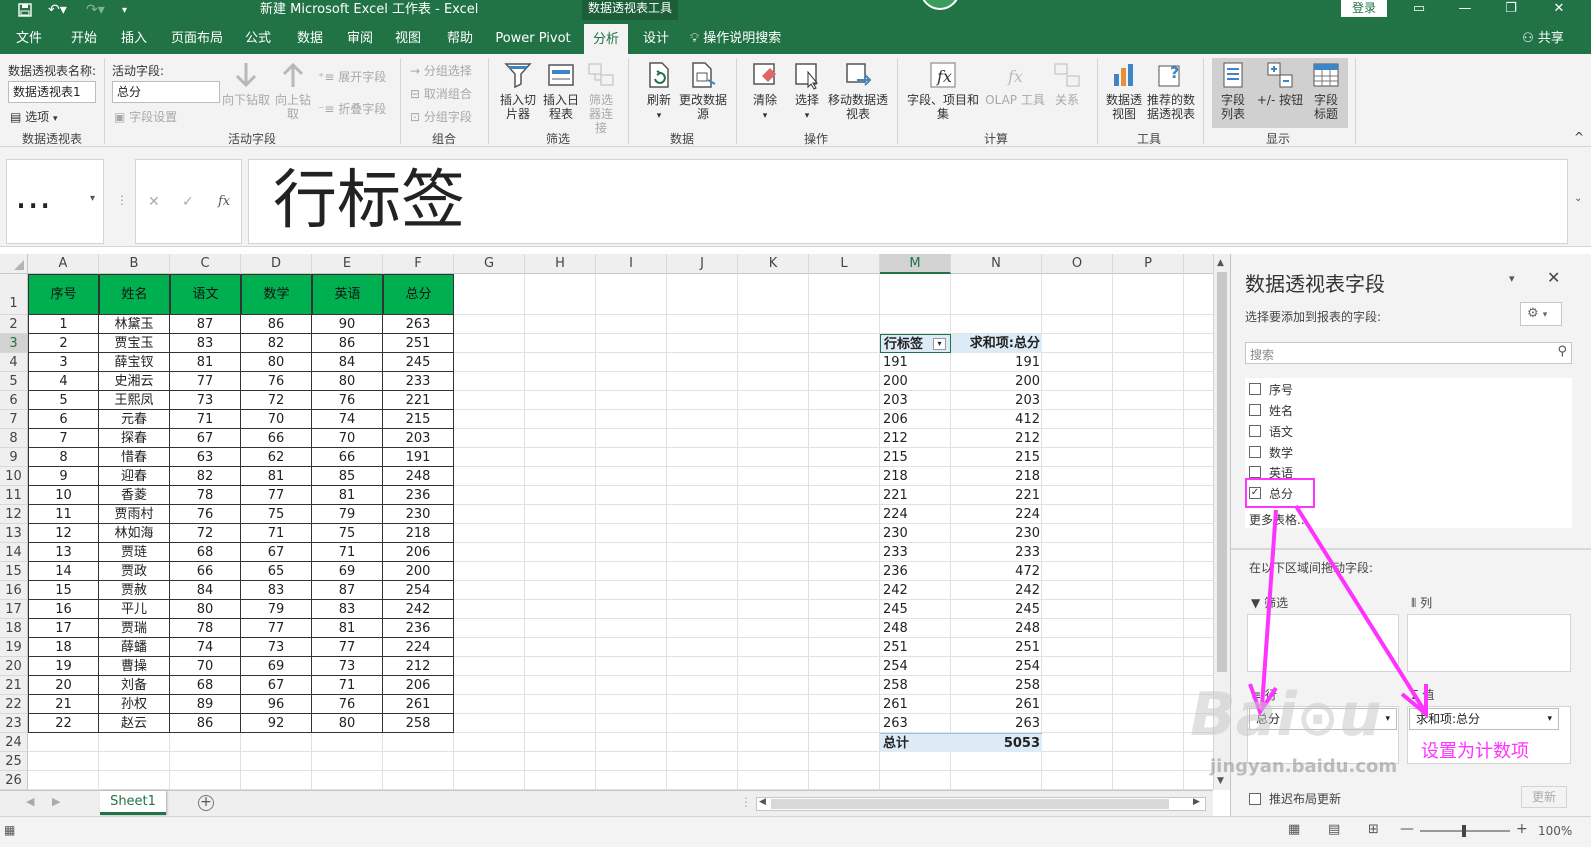  What do you see at coordinates (310, 37) in the screenshot?
I see `tab-data: 数据` at bounding box center [310, 37].